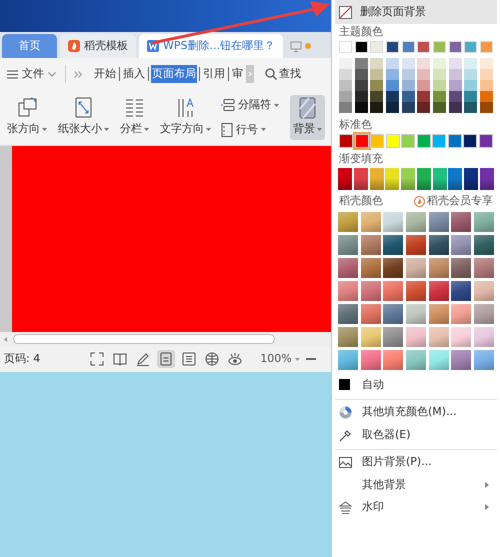 Image resolution: width=500 pixels, height=557 pixels. I want to click on ribbon-button: 文字方向, so click(185, 117).